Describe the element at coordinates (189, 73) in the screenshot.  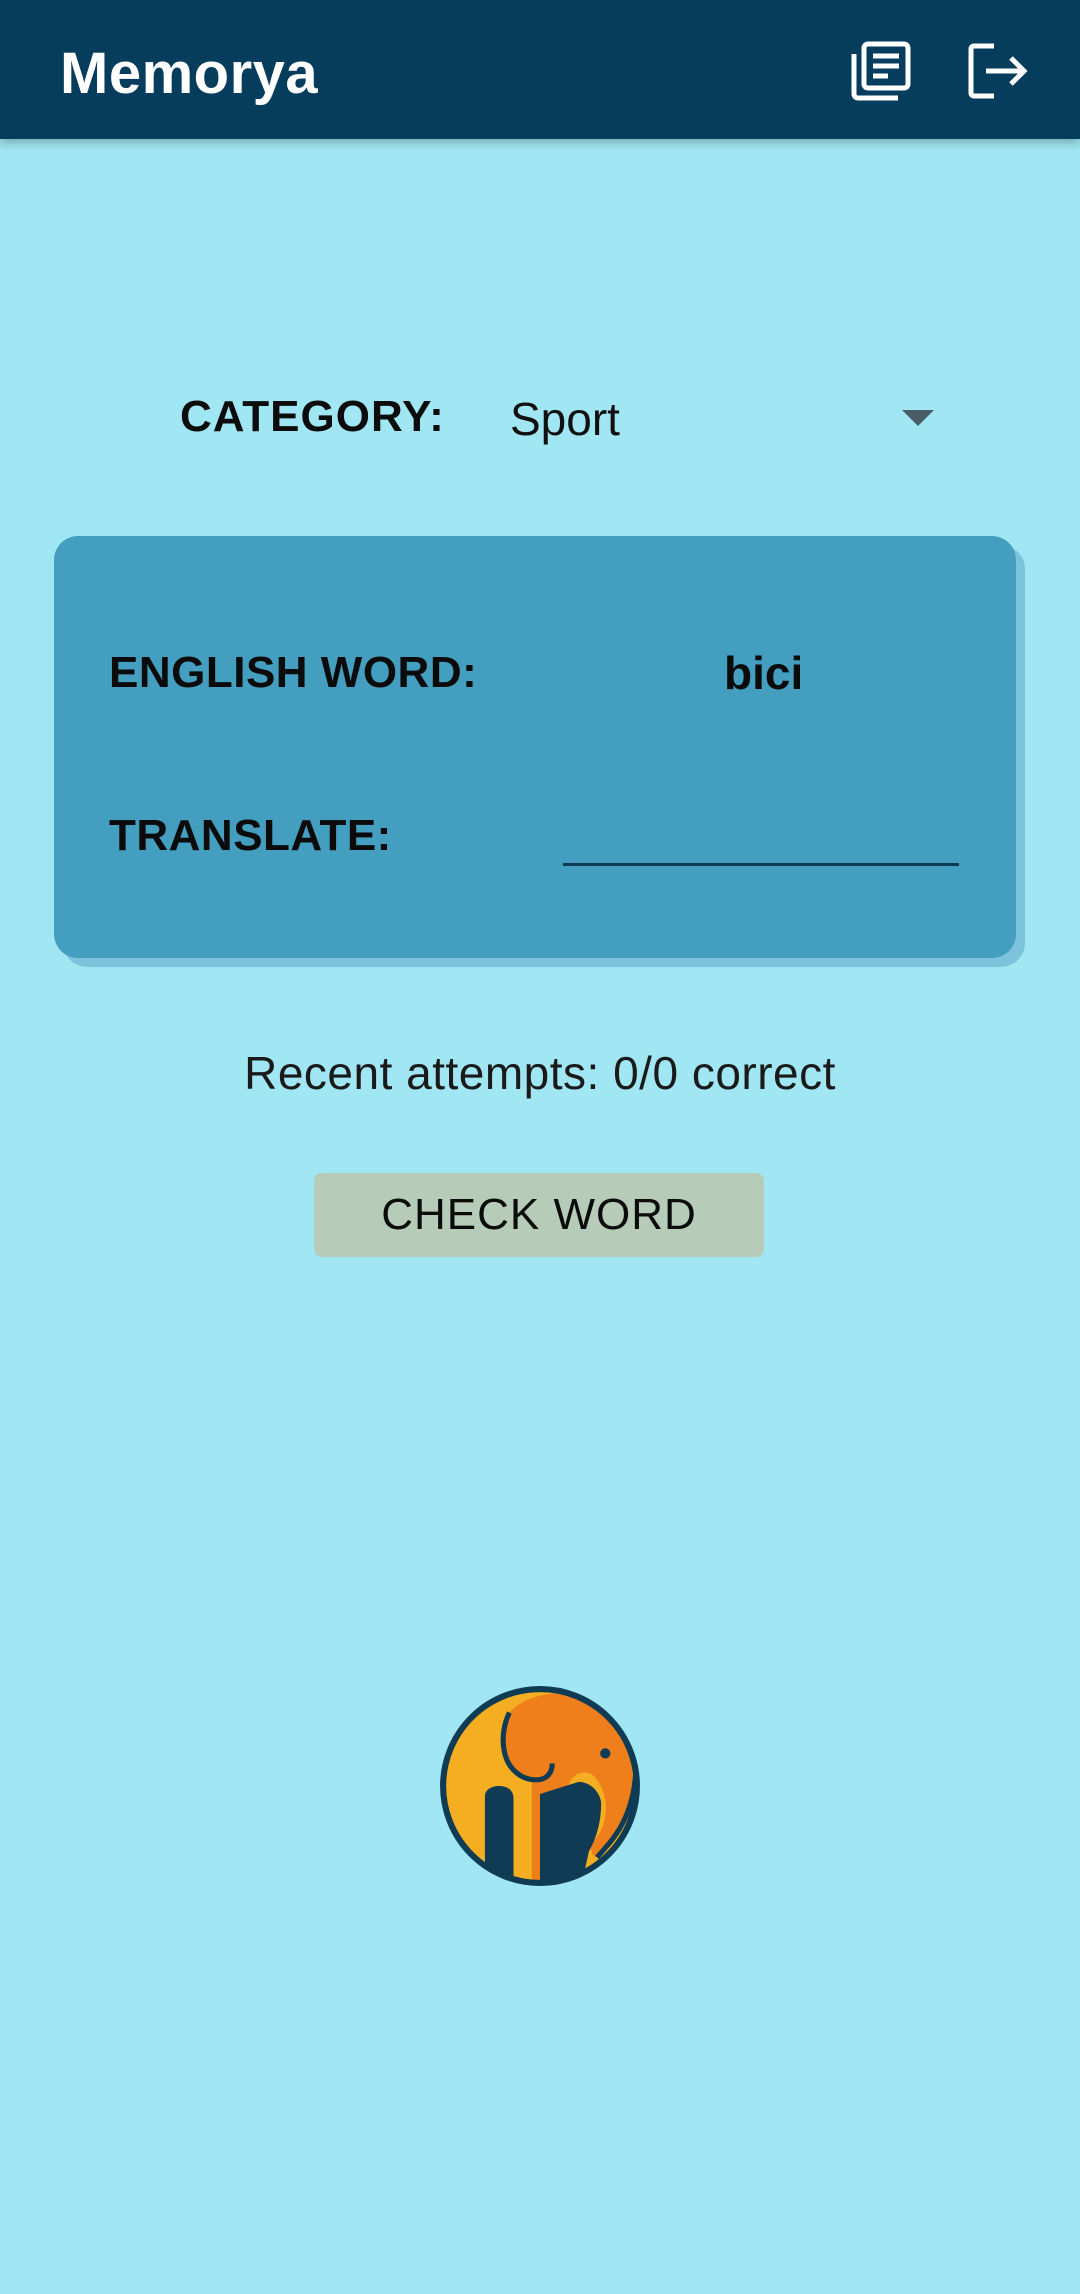
I see `app-title: Memorya` at that location.